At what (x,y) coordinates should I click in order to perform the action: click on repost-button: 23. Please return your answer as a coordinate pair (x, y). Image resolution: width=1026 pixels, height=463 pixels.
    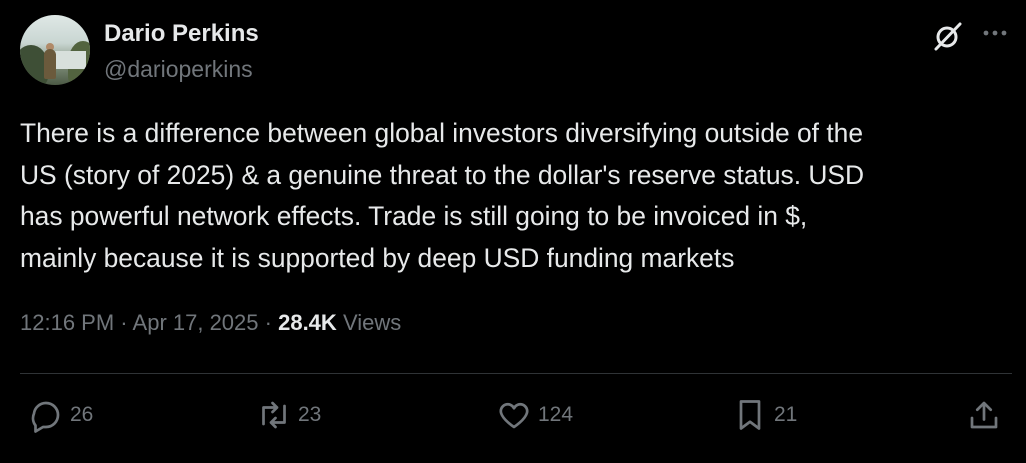
    Looking at the image, I should click on (288, 415).